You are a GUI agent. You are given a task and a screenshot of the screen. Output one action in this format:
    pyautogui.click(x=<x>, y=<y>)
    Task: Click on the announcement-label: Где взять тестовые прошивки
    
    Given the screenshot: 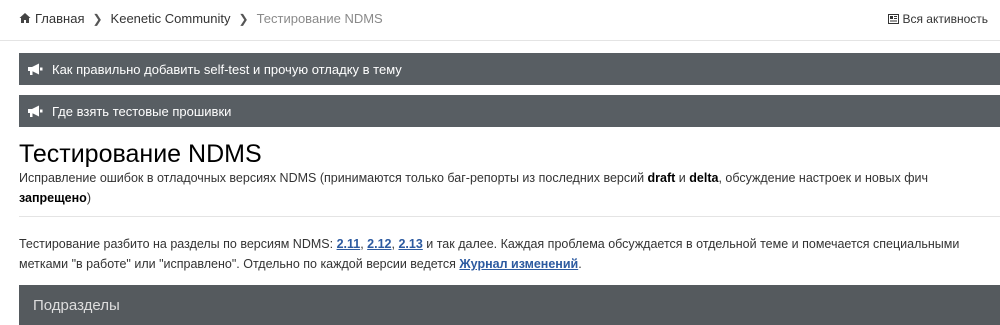 What is the action you would take?
    pyautogui.click(x=142, y=111)
    